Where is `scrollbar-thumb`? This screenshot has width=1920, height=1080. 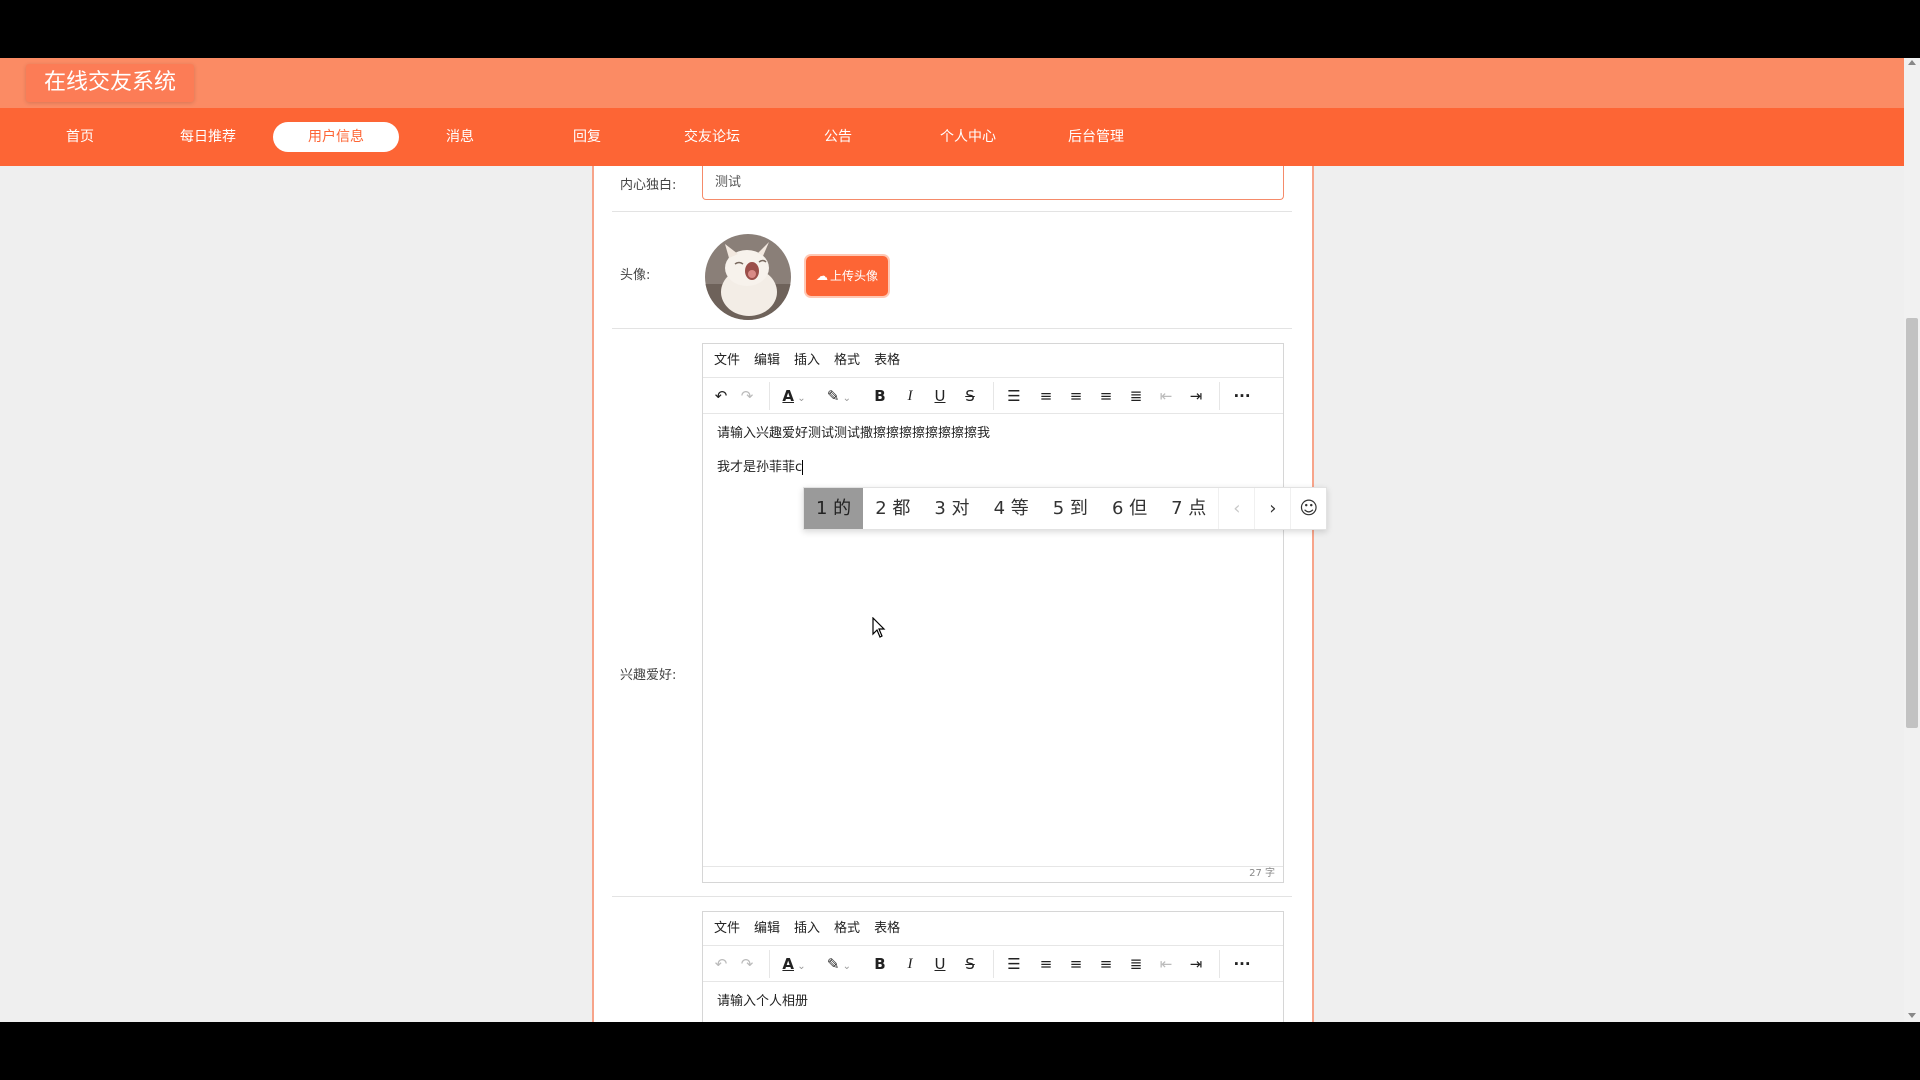 scrollbar-thumb is located at coordinates (1912, 523).